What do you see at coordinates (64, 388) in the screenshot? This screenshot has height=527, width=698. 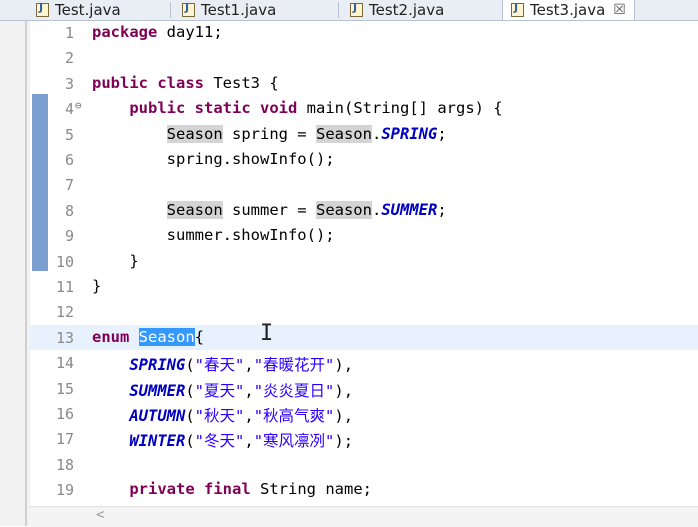 I see `line-number: 15` at bounding box center [64, 388].